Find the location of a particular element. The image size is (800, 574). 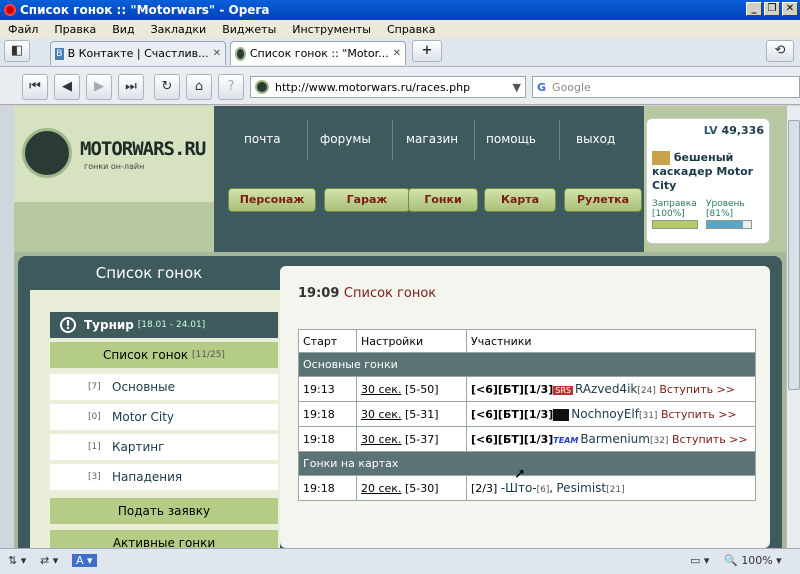

team-badge-icon is located at coordinates (561, 415).